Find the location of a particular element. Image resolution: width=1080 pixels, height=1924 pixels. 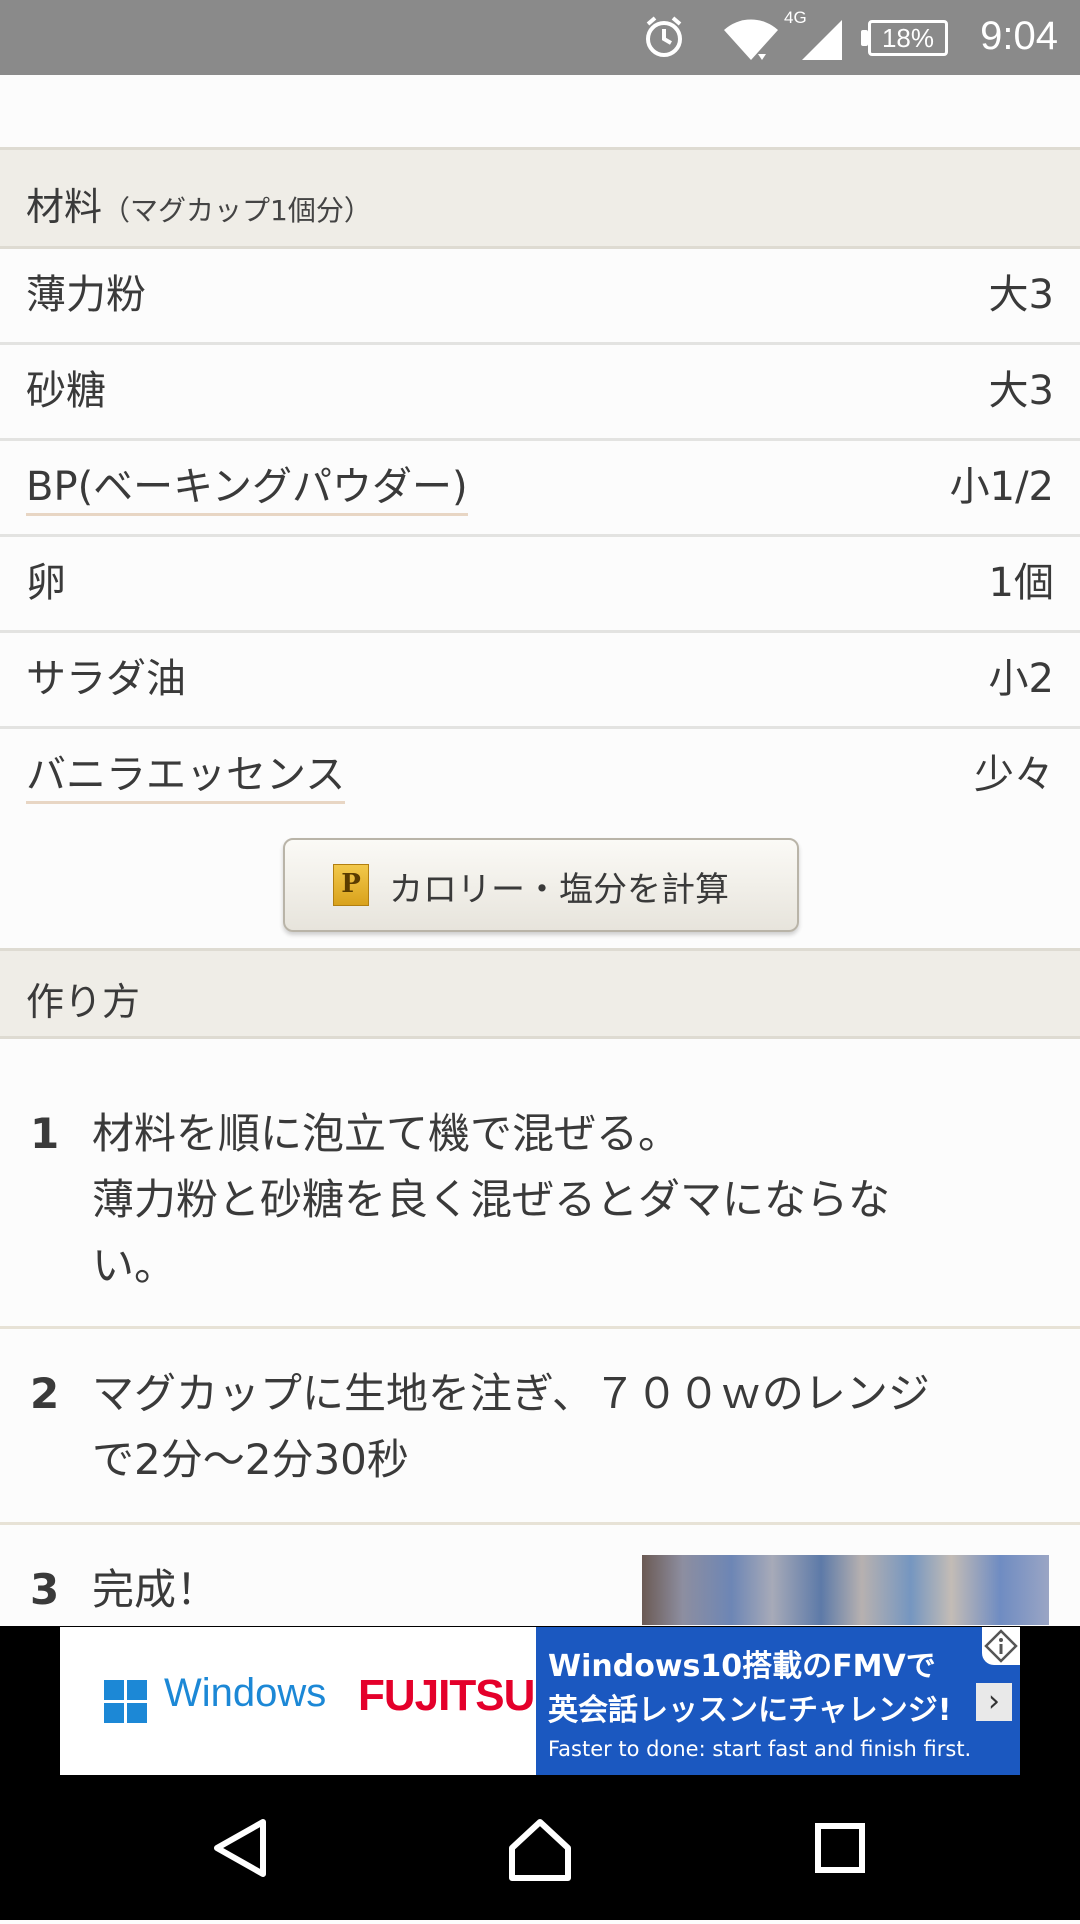

windows-logo-icon is located at coordinates (126, 1702).